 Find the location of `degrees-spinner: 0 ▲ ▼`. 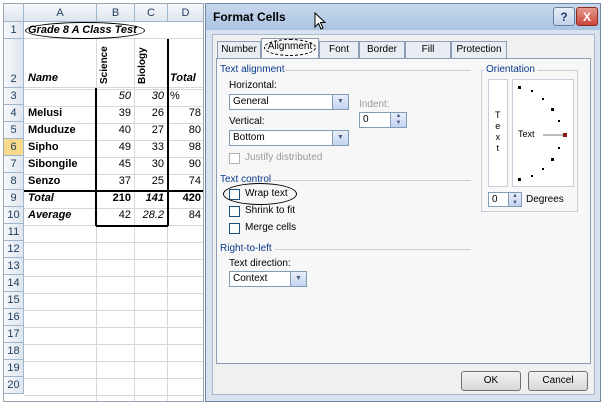

degrees-spinner: 0 ▲ ▼ is located at coordinates (505, 199).